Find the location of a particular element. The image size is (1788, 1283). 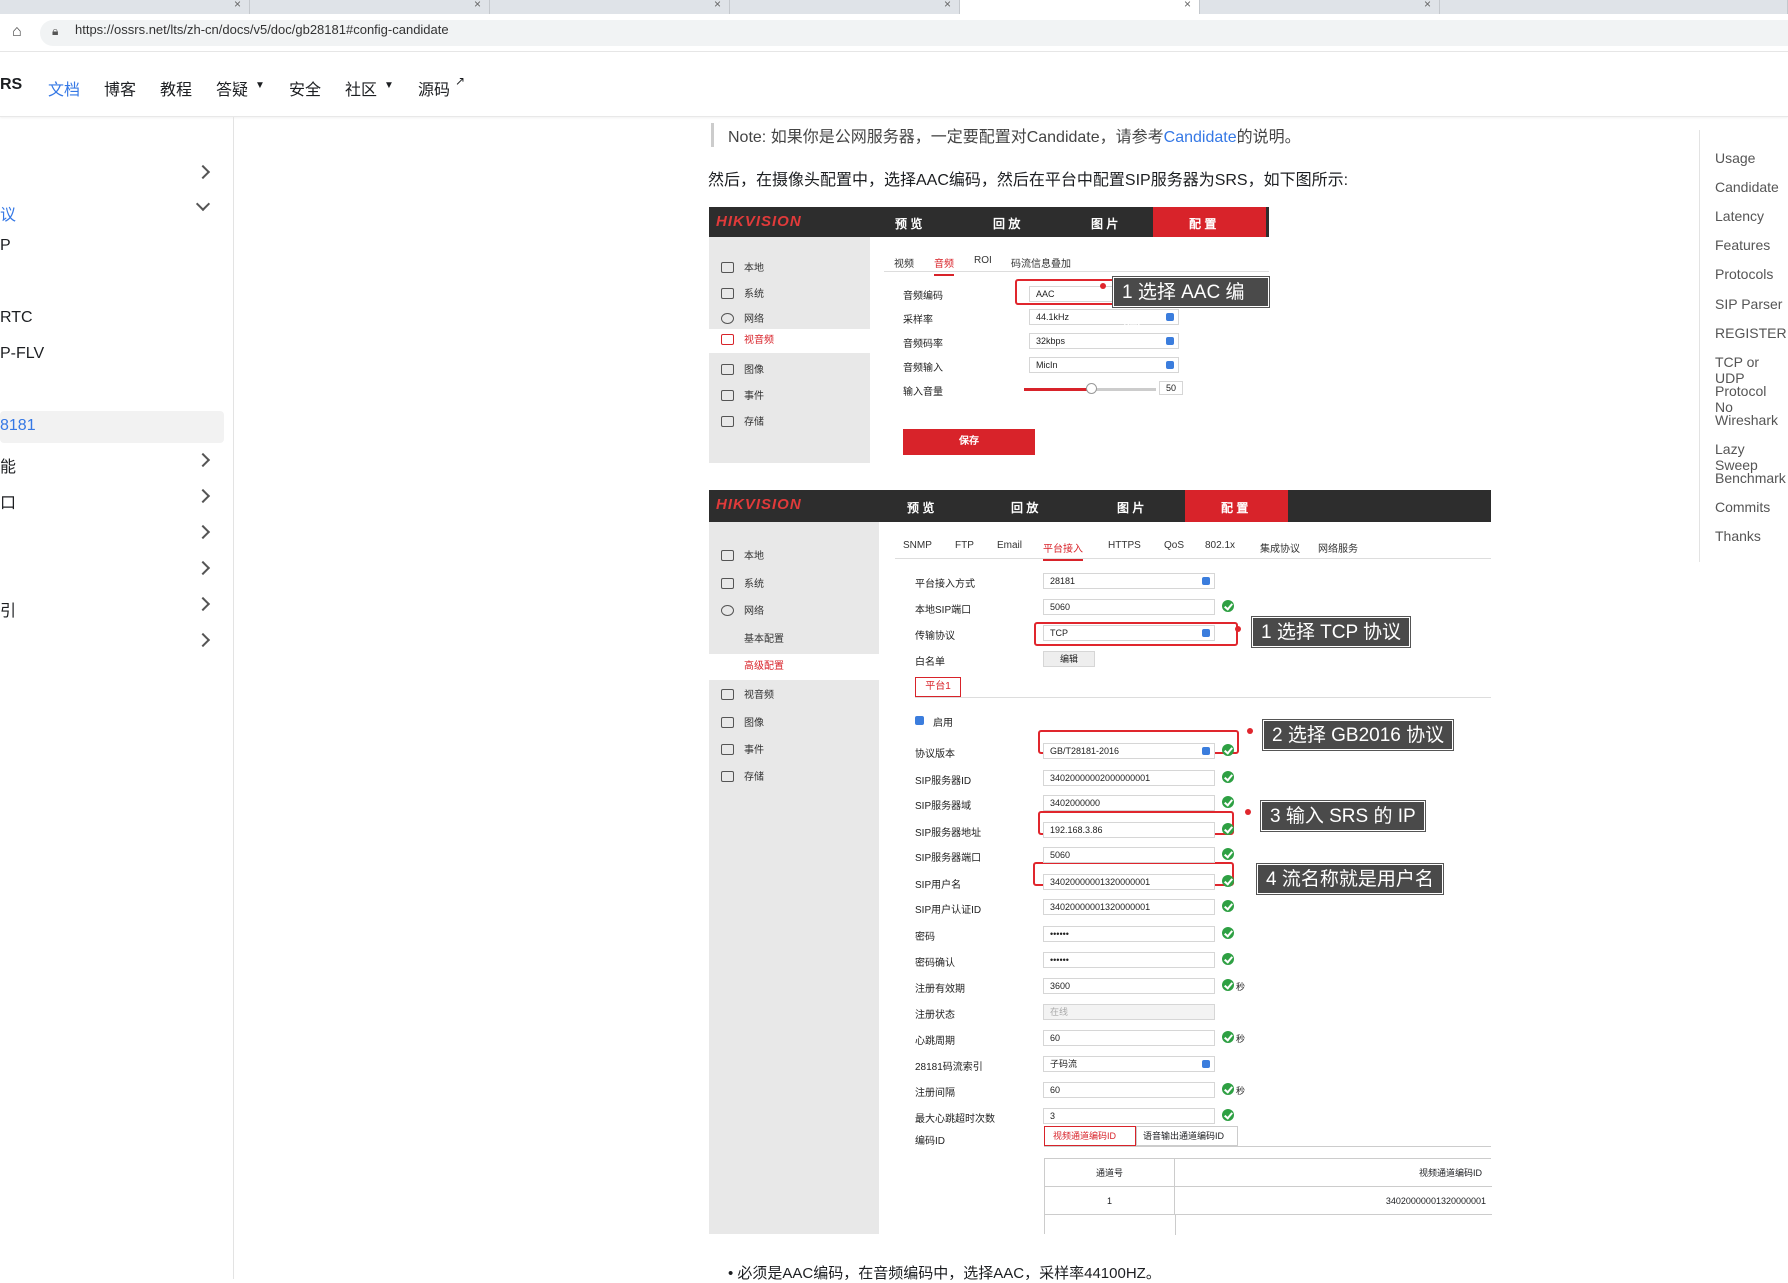

toc-link: Protocols is located at coordinates (1744, 274).